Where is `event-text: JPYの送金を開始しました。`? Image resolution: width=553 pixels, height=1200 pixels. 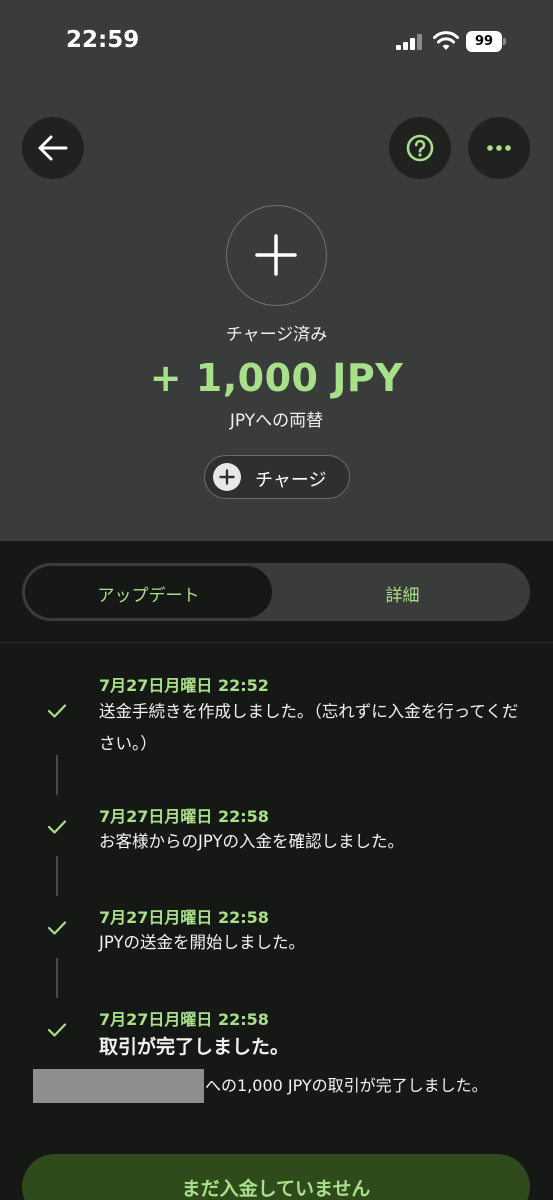 event-text: JPYの送金を開始しました。 is located at coordinates (202, 942).